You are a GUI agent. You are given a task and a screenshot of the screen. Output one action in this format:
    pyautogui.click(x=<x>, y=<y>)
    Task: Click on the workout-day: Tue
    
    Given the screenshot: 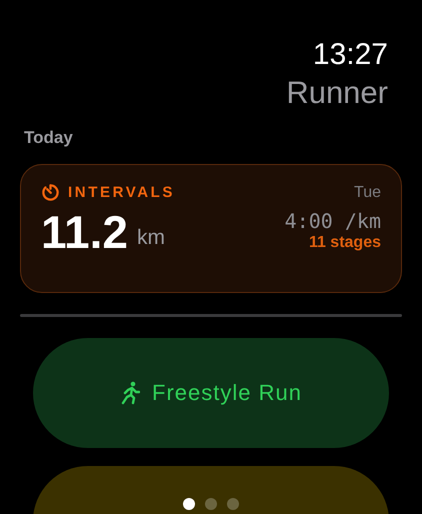 What is the action you would take?
    pyautogui.click(x=367, y=193)
    